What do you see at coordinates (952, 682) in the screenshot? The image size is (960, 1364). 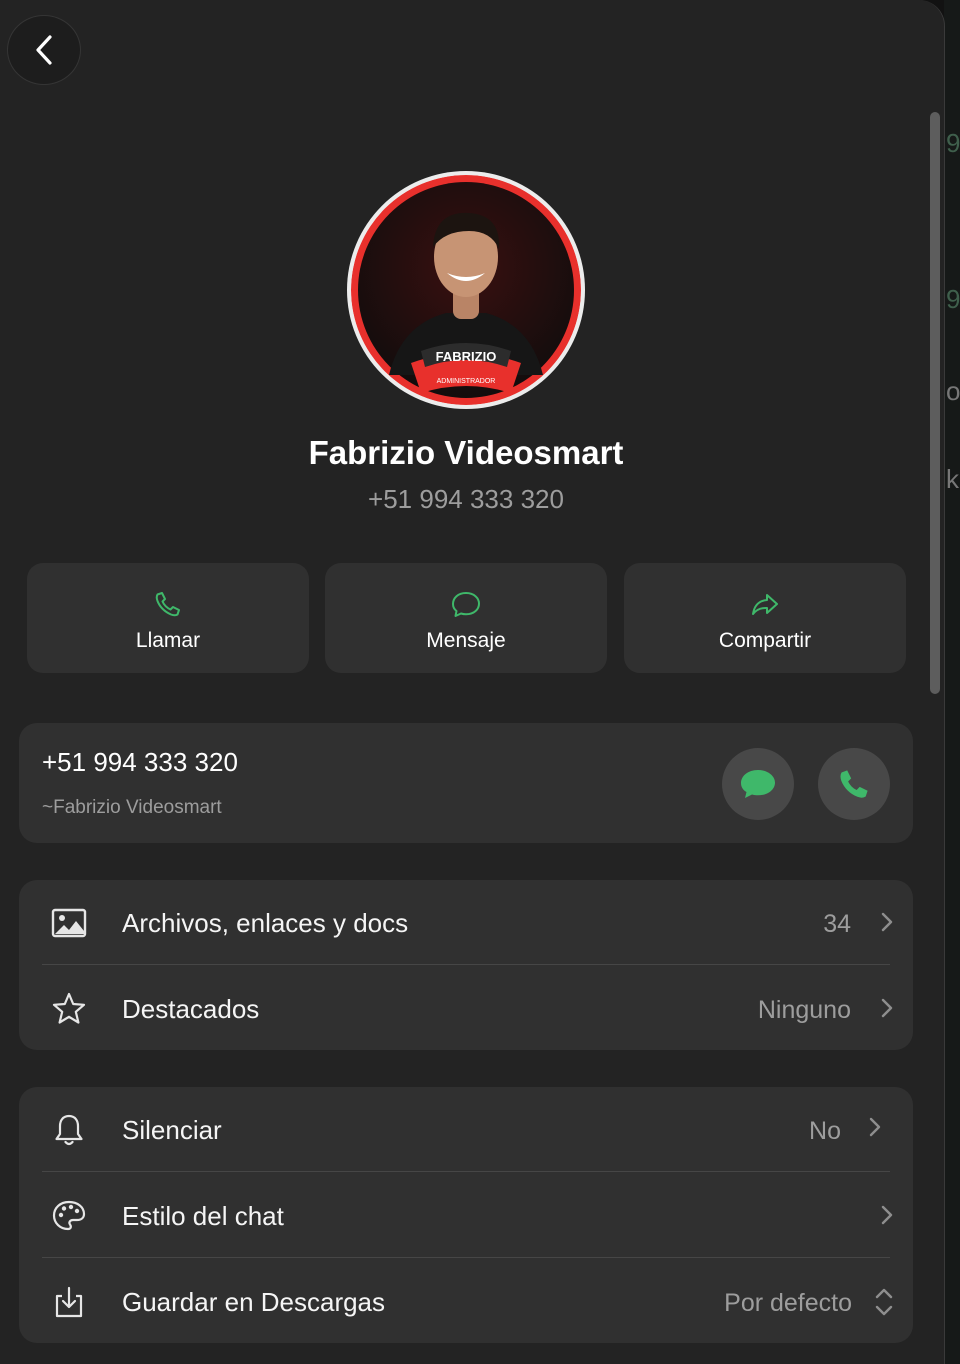 I see `background-chat-edge: 92 96 or k` at bounding box center [952, 682].